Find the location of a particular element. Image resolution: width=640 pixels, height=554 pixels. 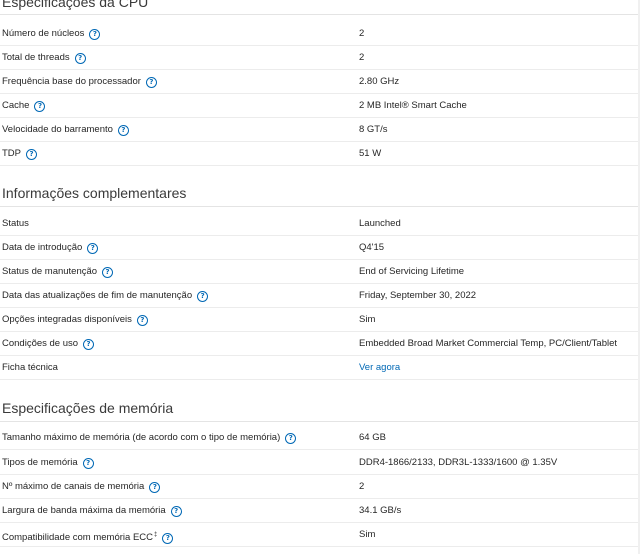

section-title-supplemental: Informações complementares is located at coordinates (94, 193).